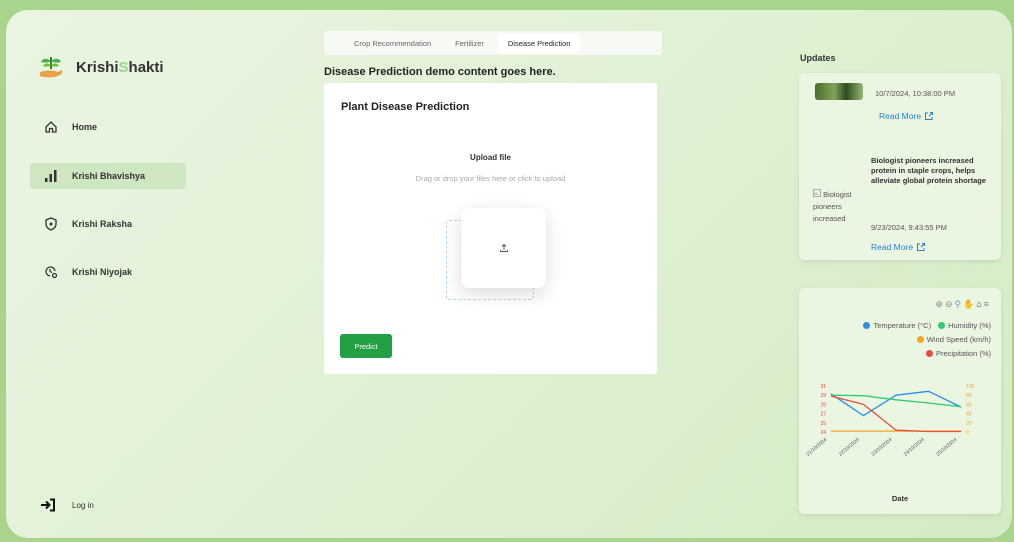  What do you see at coordinates (946, 447) in the screenshot?
I see `x-tick-label: 25/10/2024` at bounding box center [946, 447].